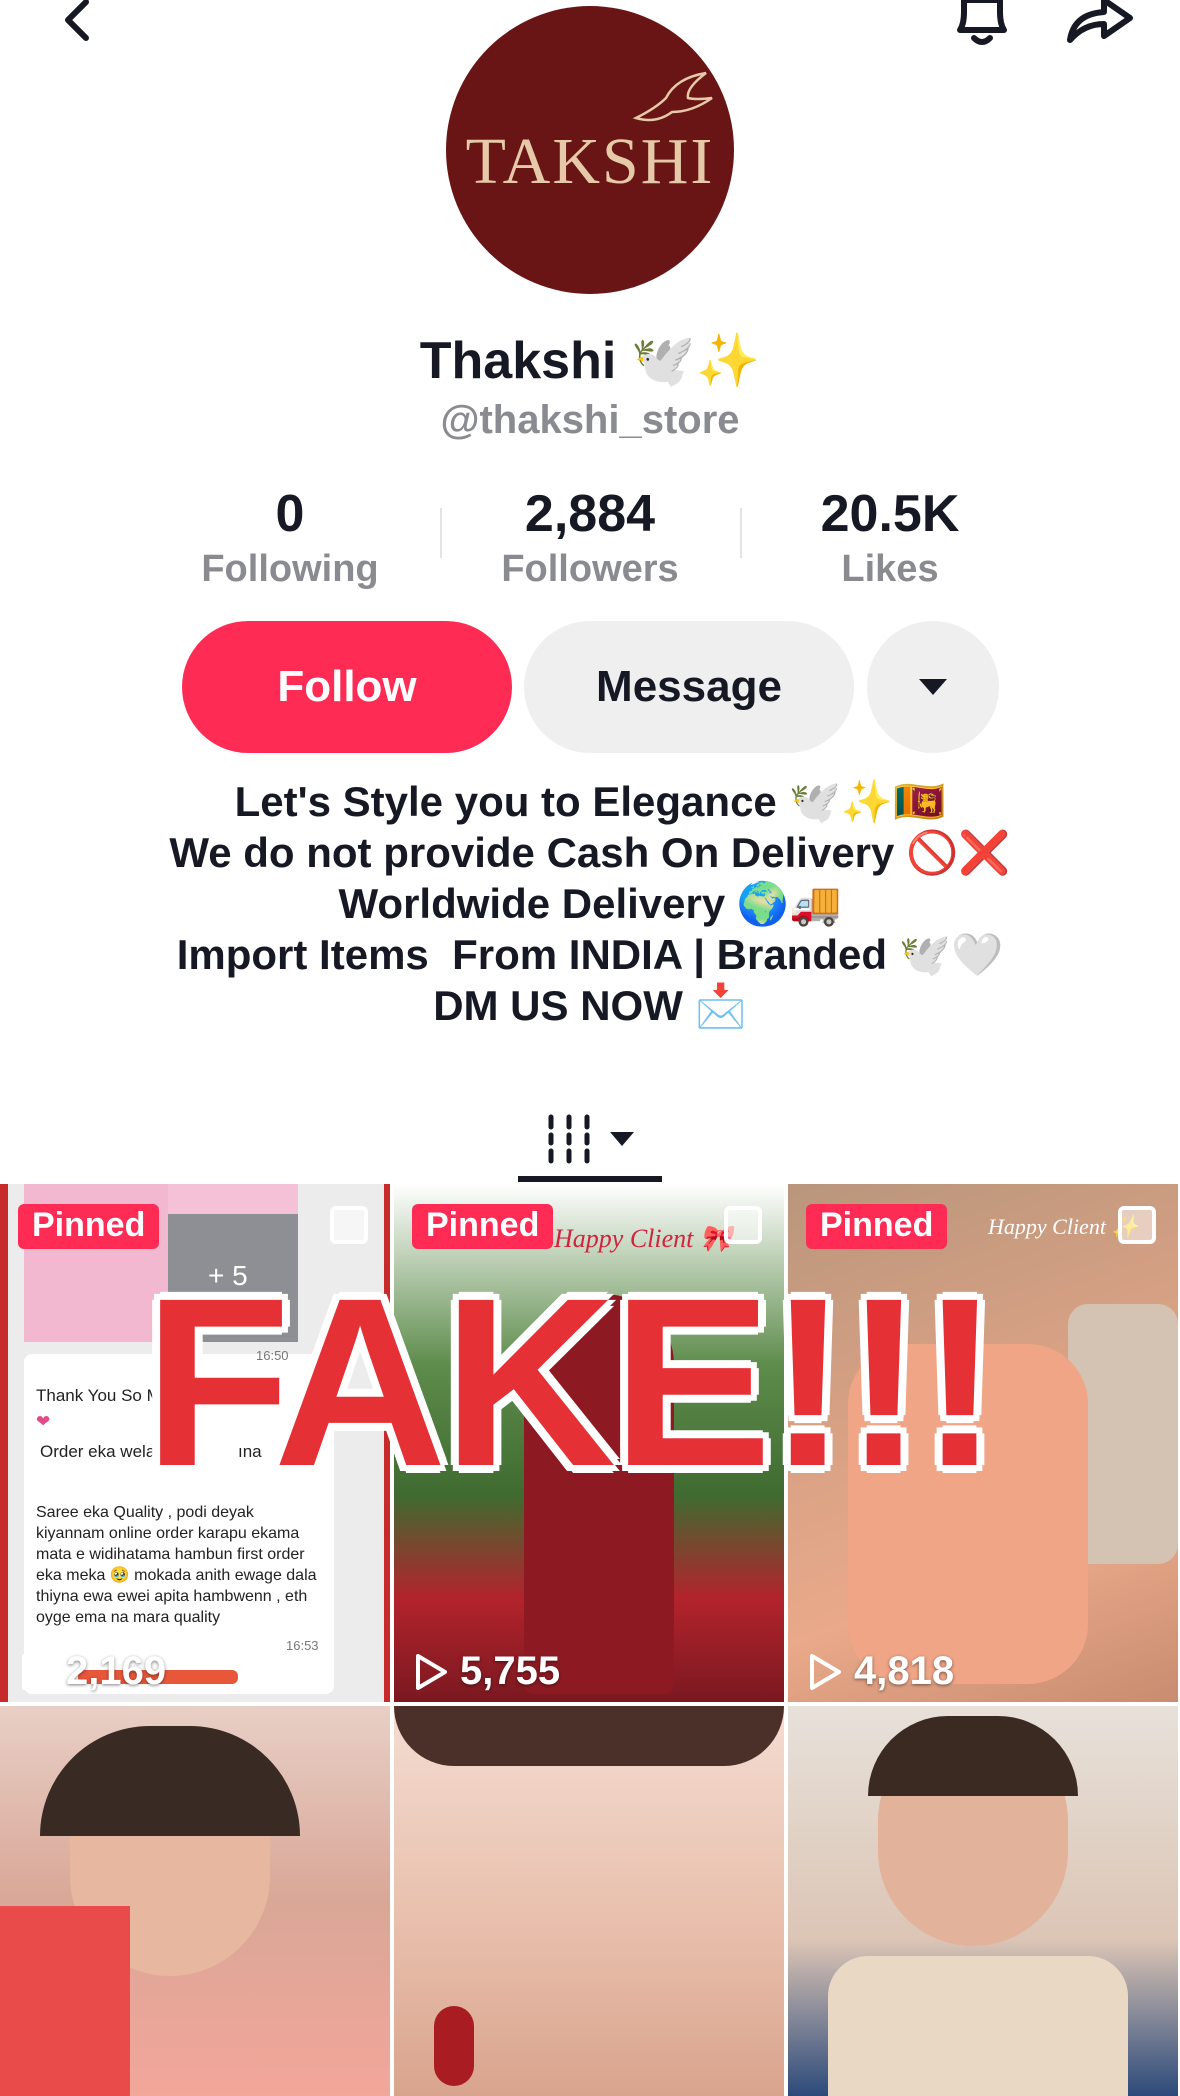 This screenshot has width=1180, height=2096. Describe the element at coordinates (569, 1139) in the screenshot. I see `videos-grid-icon` at that location.